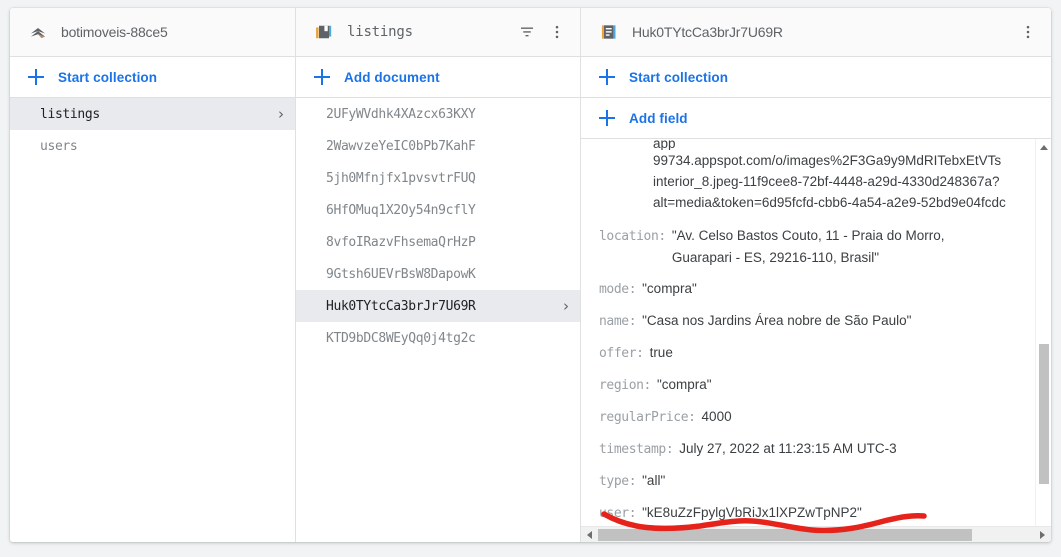 Image resolution: width=1061 pixels, height=557 pixels. I want to click on collection-list-item: listings ›, so click(152, 114).